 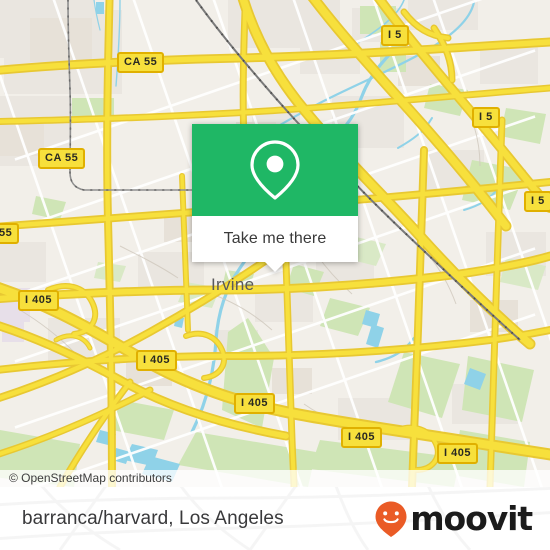 What do you see at coordinates (471, 518) in the screenshot?
I see `moovit-wordmark: moovit` at bounding box center [471, 518].